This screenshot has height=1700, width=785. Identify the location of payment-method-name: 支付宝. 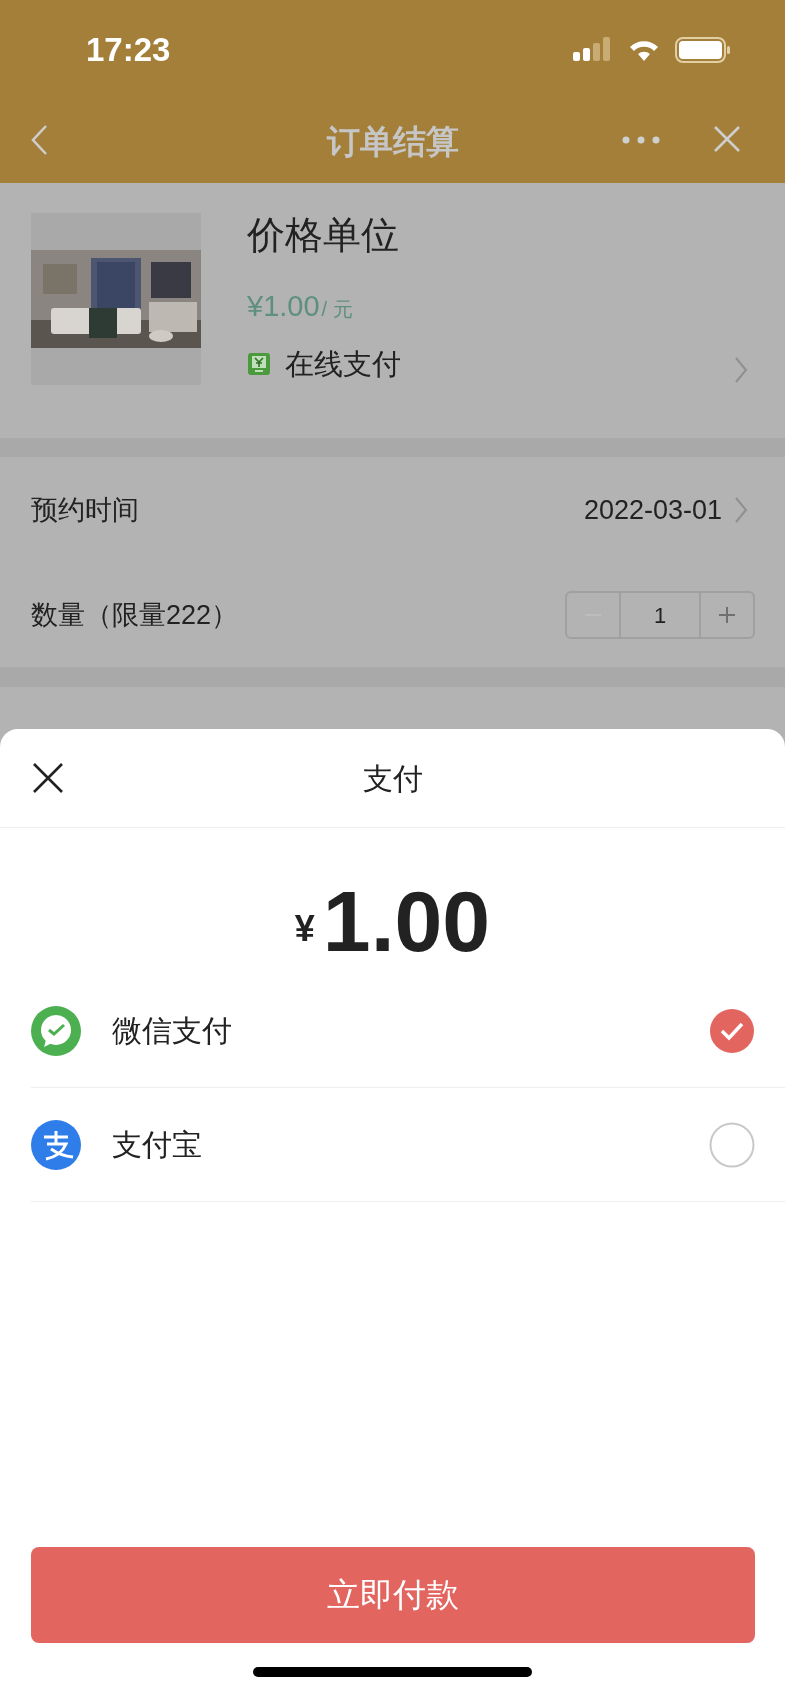
(157, 1145).